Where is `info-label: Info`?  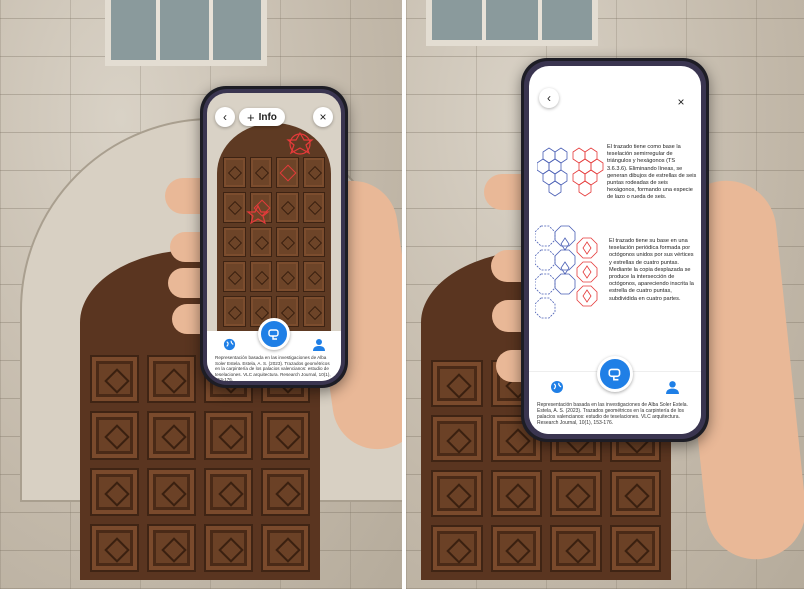 info-label: Info is located at coordinates (267, 117).